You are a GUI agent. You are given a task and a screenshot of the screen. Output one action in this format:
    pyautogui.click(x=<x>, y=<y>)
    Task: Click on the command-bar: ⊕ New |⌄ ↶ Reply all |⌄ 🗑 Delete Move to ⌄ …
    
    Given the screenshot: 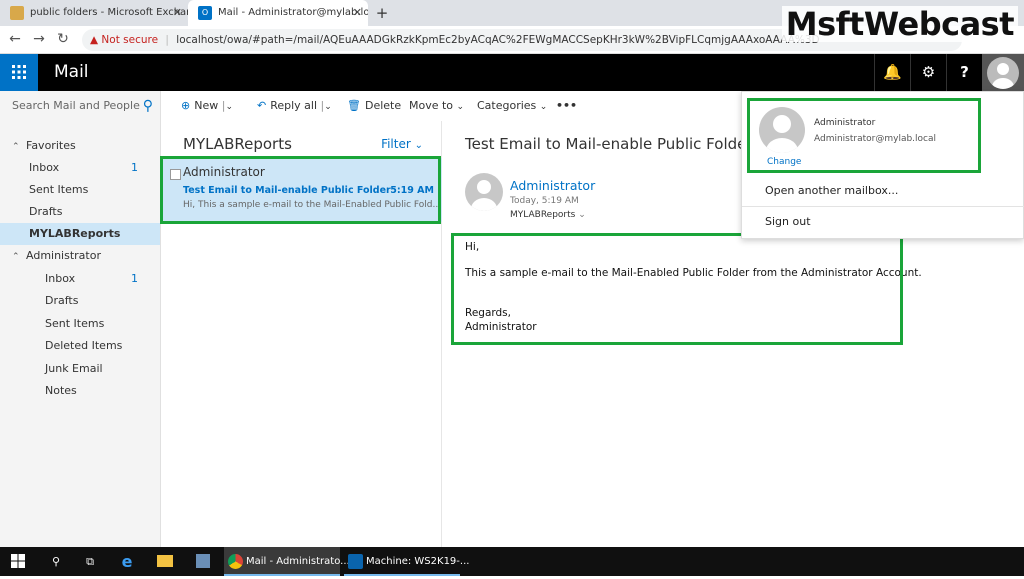 What is the action you would take?
    pyautogui.click(x=451, y=106)
    